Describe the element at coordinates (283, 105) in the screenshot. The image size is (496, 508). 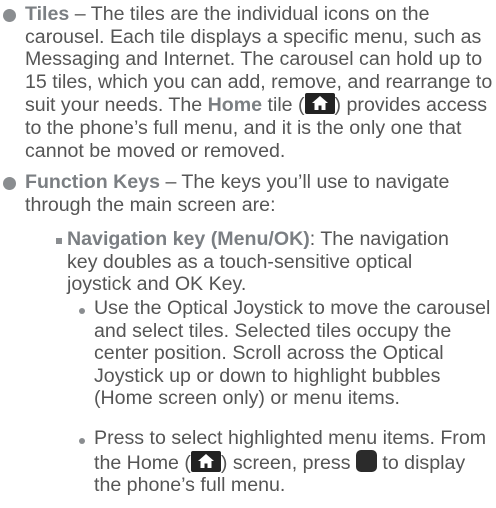
I see `tiles-text-2: tile (` at that location.